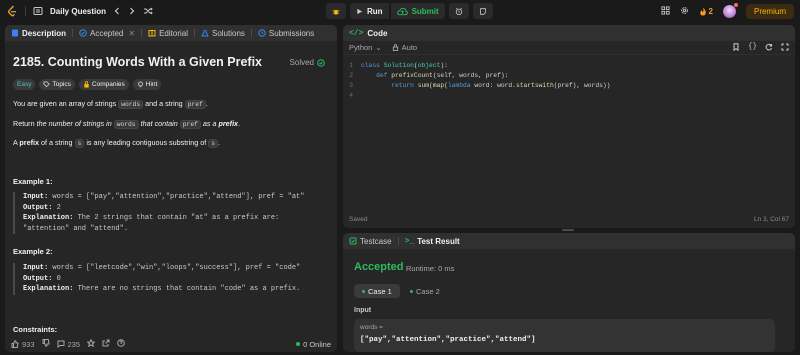  What do you see at coordinates (377, 291) in the screenshot?
I see `case-1-tab: Case 1` at bounding box center [377, 291].